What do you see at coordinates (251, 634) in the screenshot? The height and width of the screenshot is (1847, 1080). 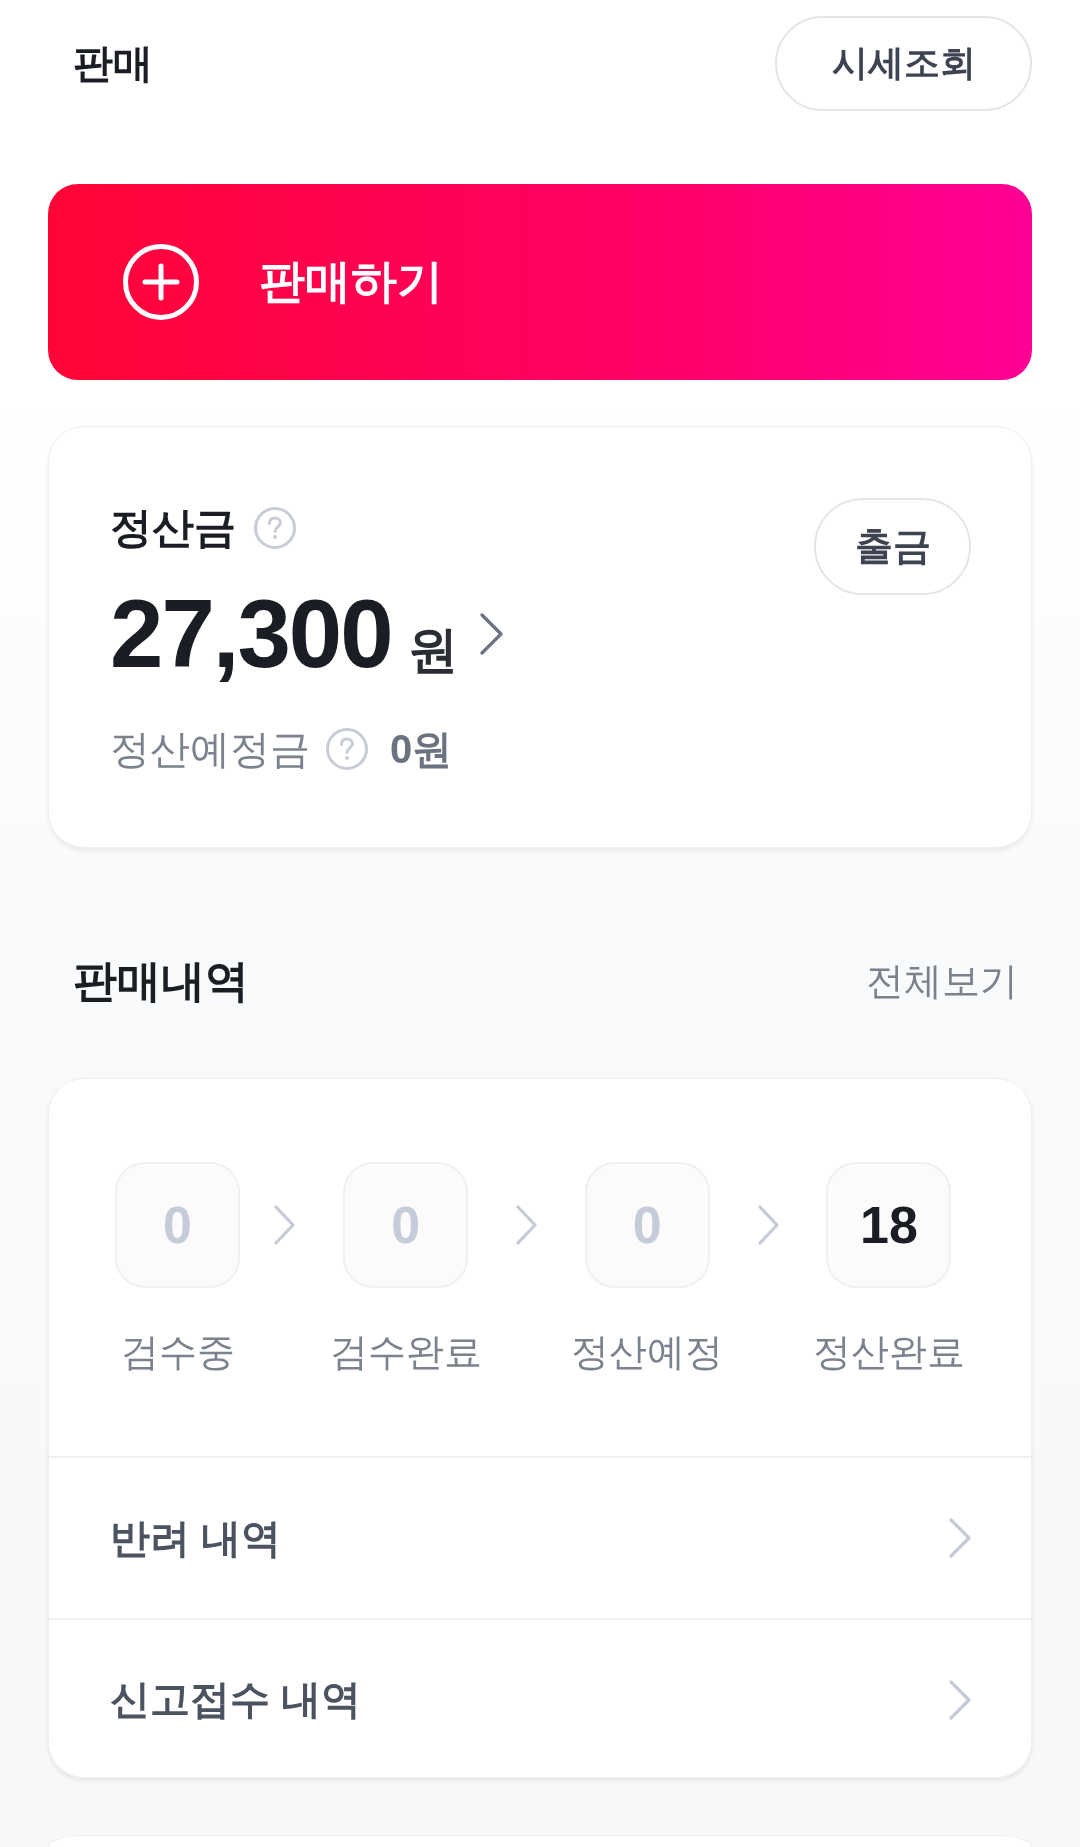 I see `settlement-amount: 27,300` at bounding box center [251, 634].